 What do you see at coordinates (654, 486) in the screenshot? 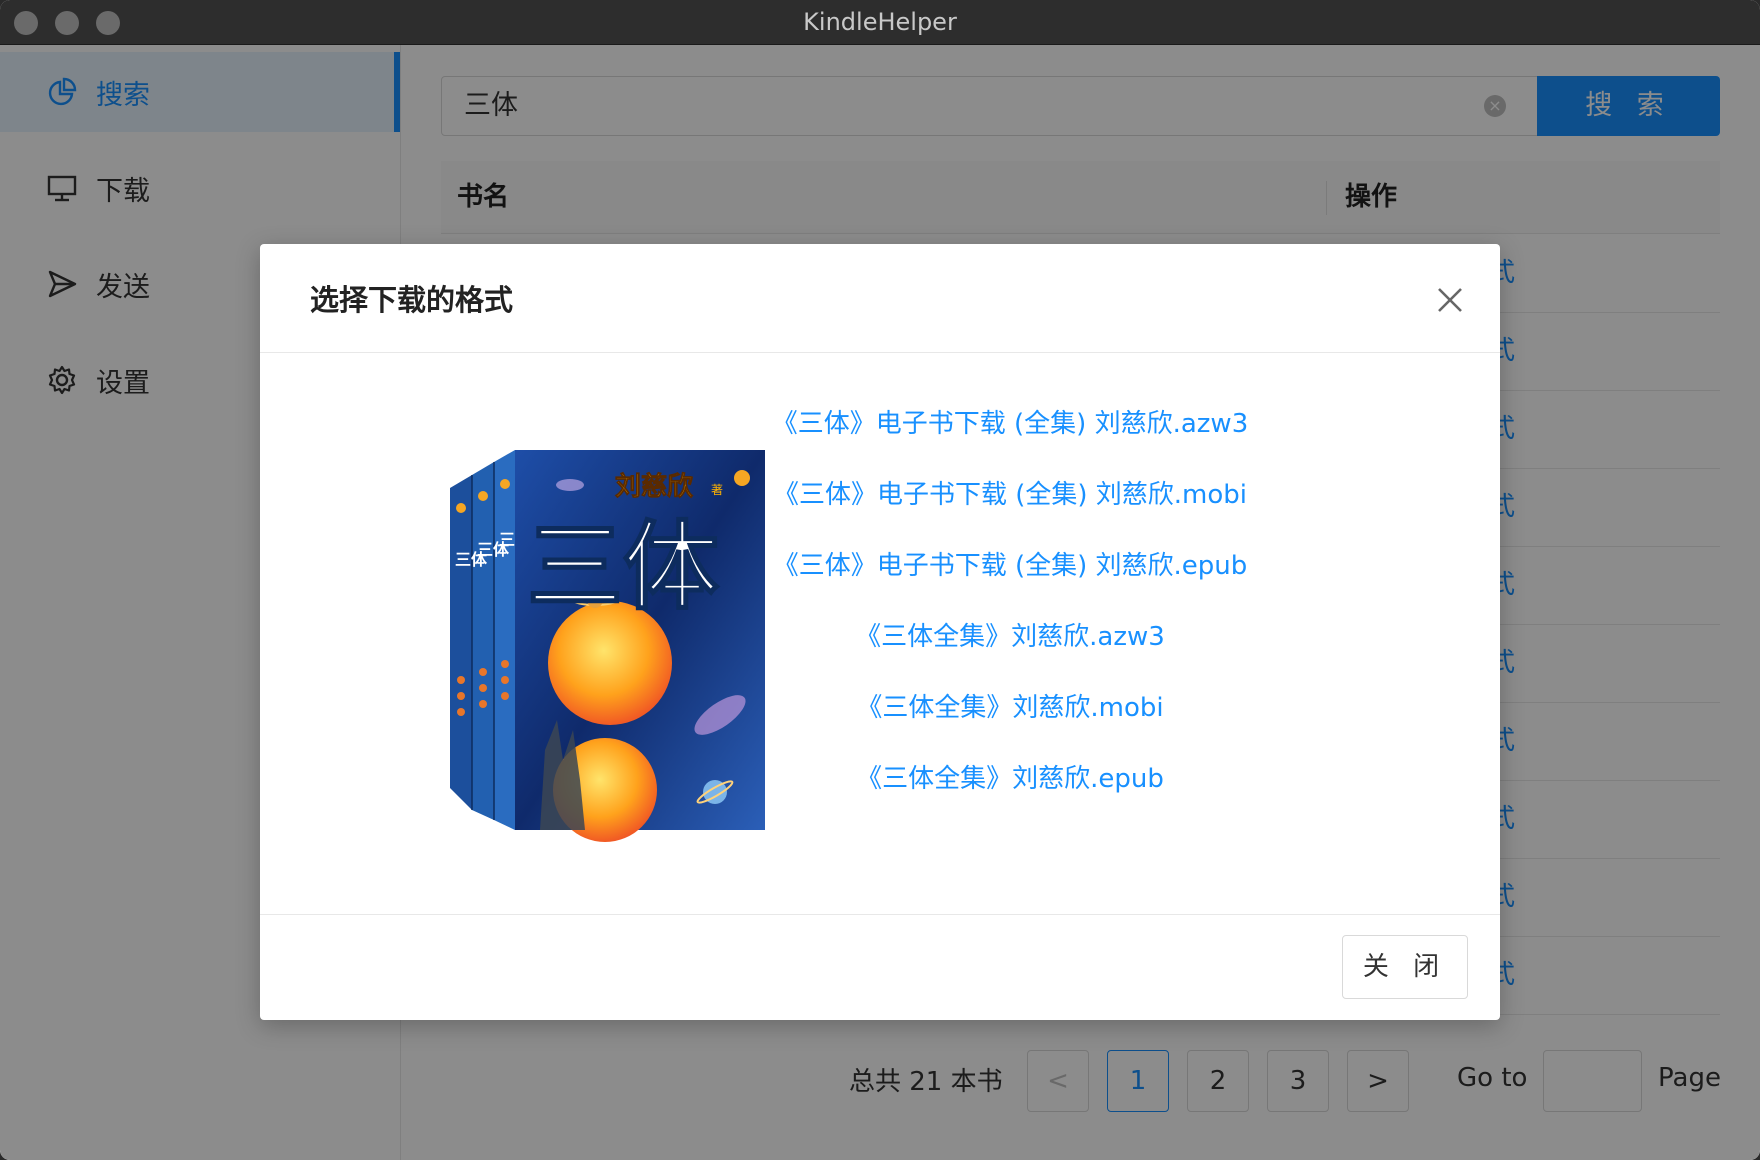
I see `cover-author: 刘慈欣` at bounding box center [654, 486].